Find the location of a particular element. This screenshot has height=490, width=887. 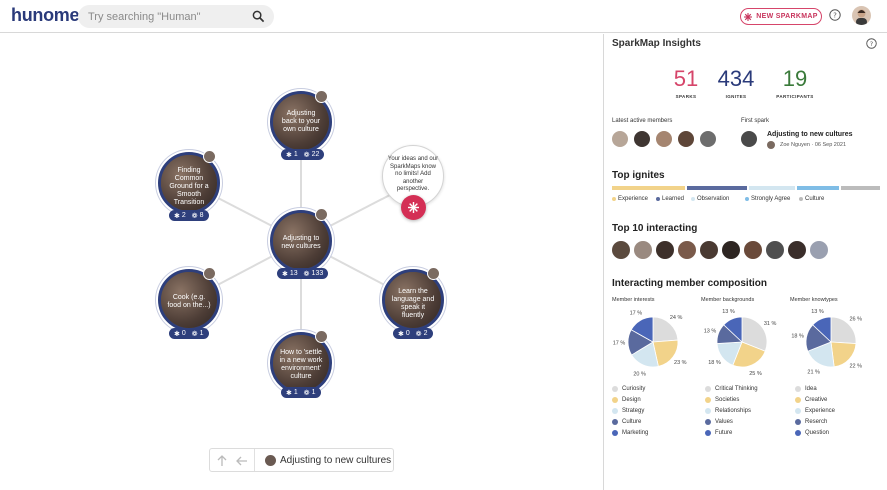

first-spark-meta: Zoe Nguyen · 06 Sep 2021 is located at coordinates (813, 145).